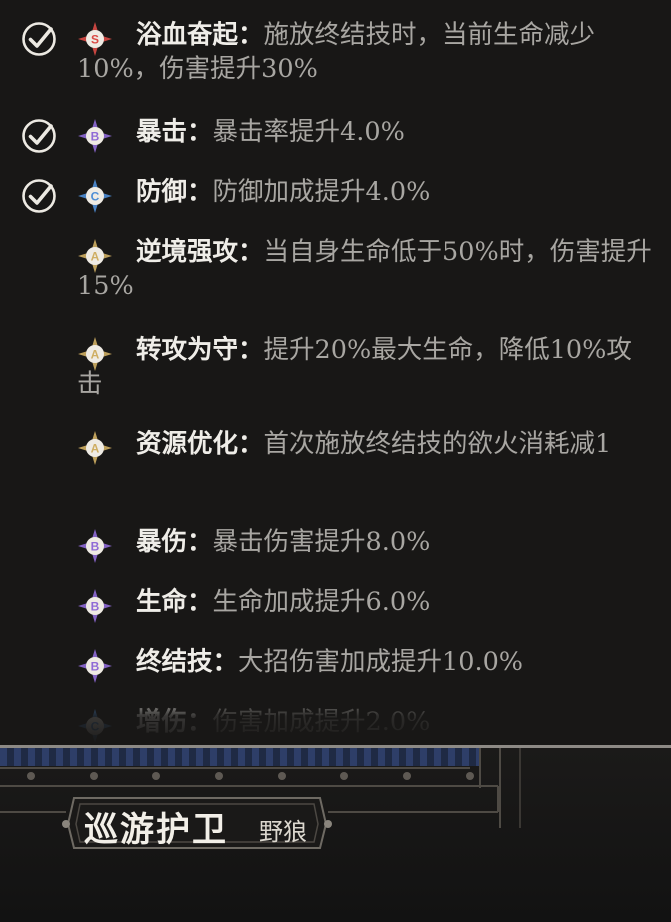  I want to click on perk-text: 防御：防御加成提升4.0%, so click(367, 192).